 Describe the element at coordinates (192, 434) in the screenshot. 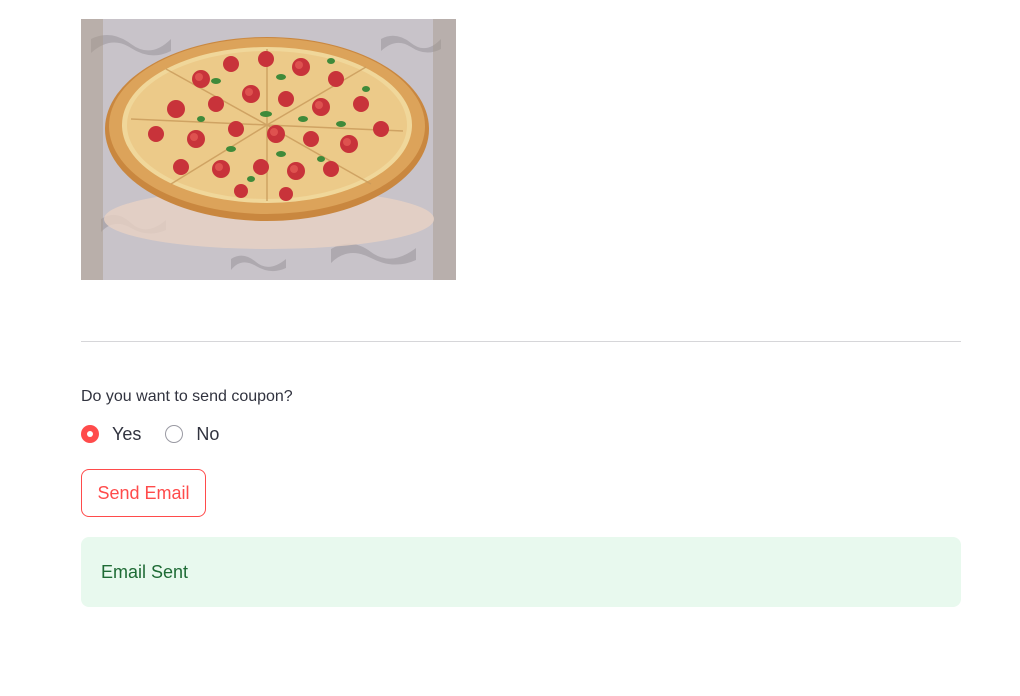

I see `radio-option-no: No` at that location.